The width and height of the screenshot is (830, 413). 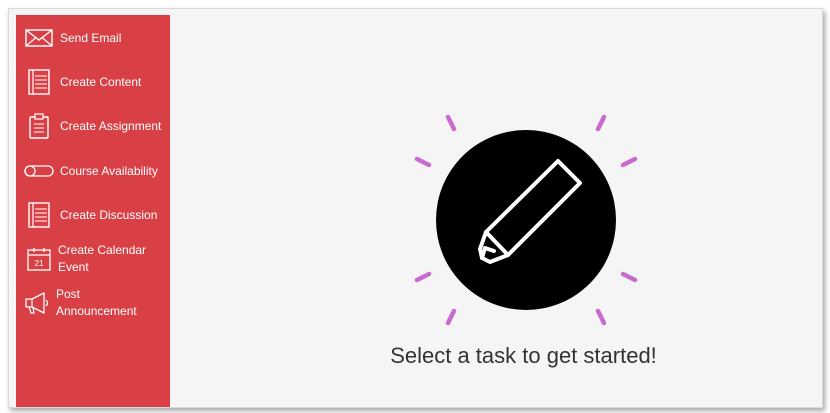 What do you see at coordinates (39, 263) in the screenshot?
I see `calendar-day-number: 21` at bounding box center [39, 263].